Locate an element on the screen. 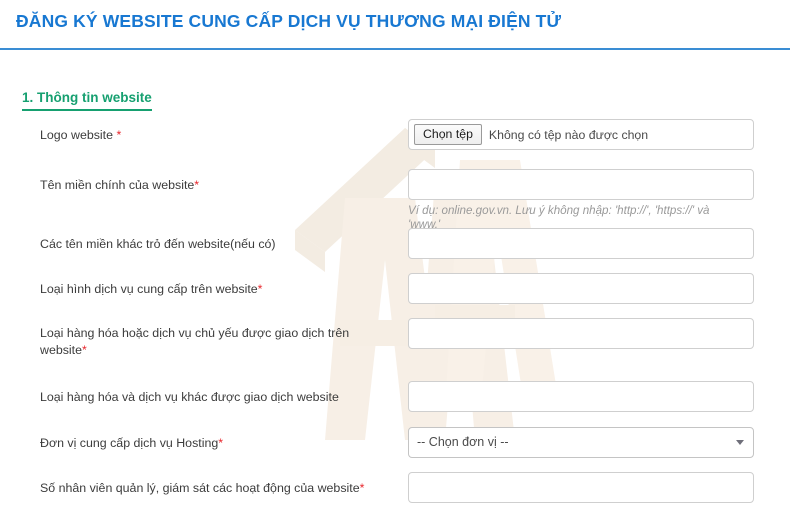 This screenshot has height=521, width=790. title-divider is located at coordinates (395, 49).